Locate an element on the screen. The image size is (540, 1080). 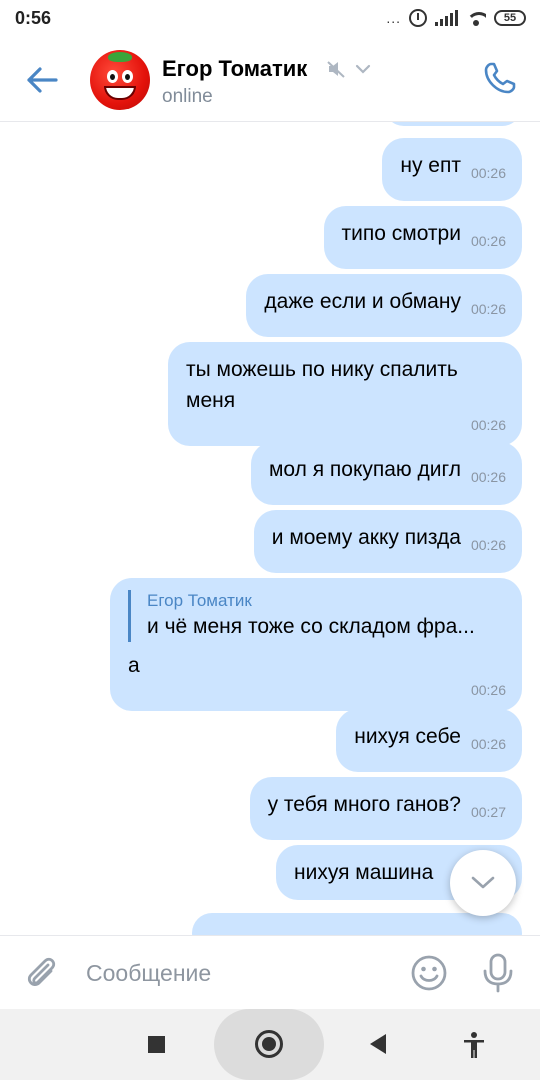
muted-icon is located at coordinates (336, 69).